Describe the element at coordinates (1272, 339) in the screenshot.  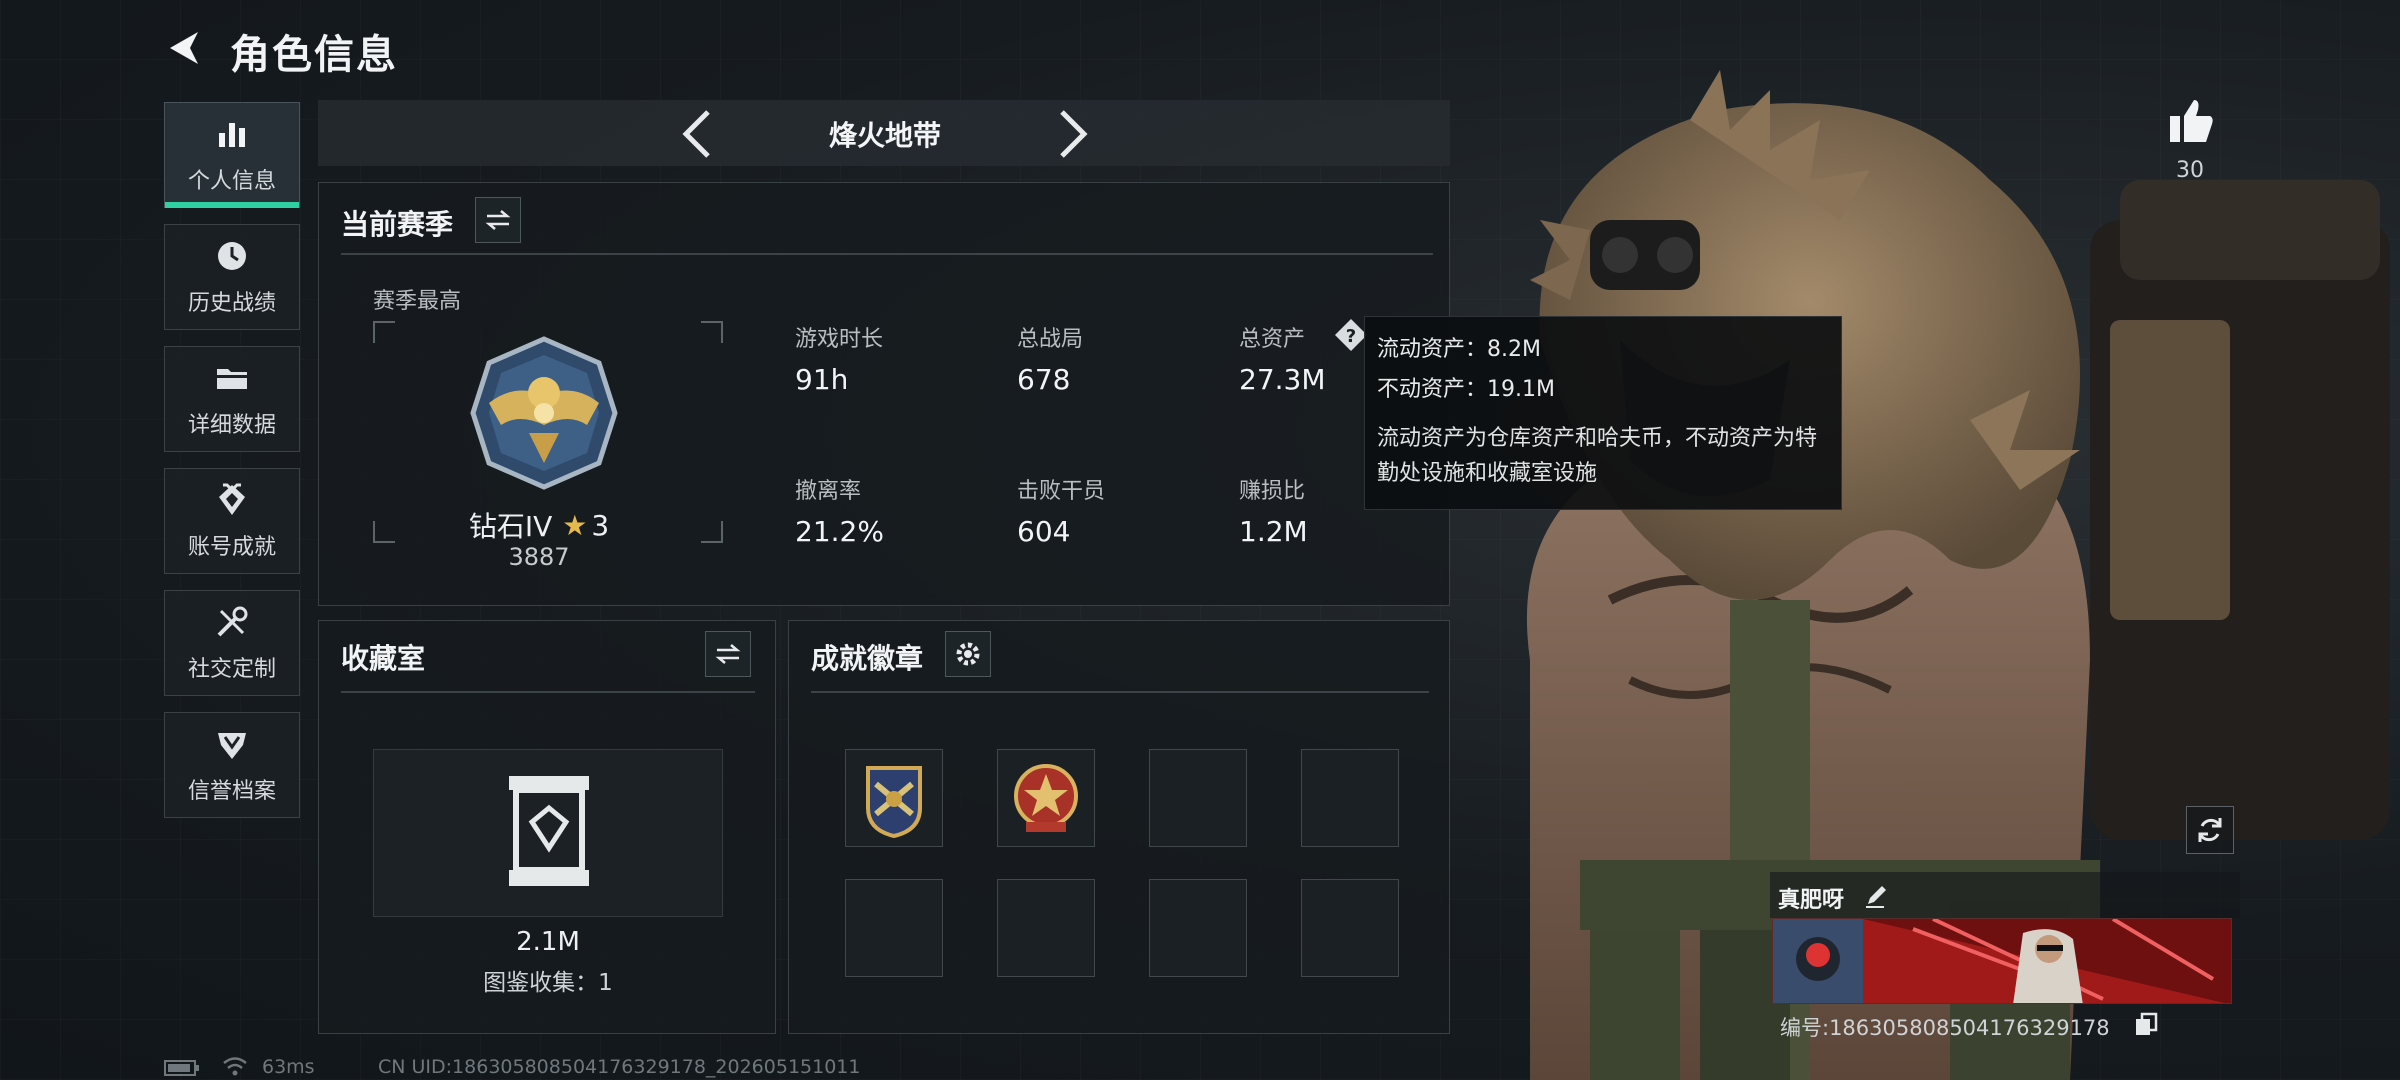
I see `stat-label-total-assets: 总资产` at that location.